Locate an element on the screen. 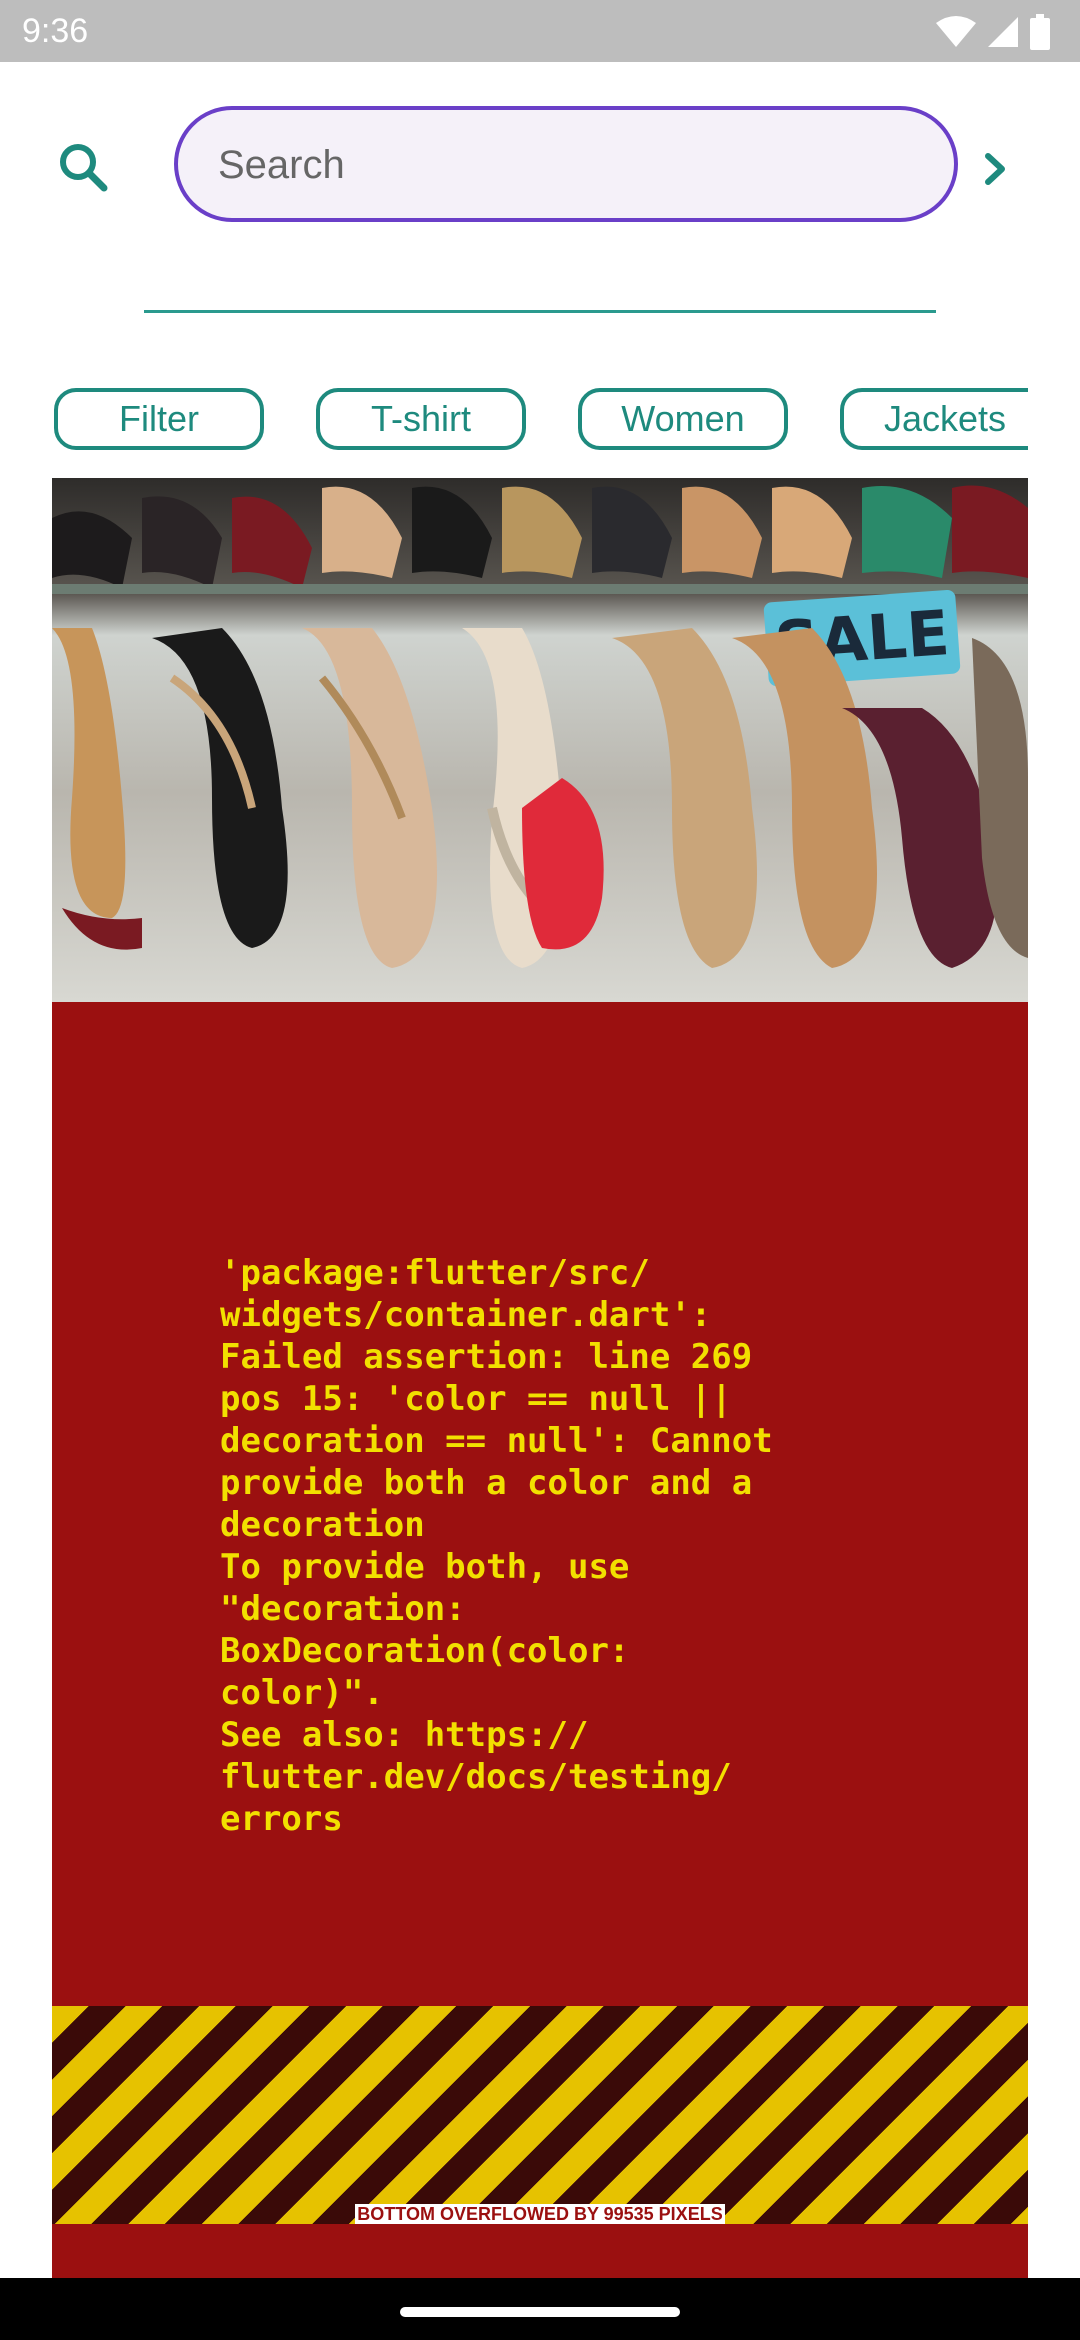 The width and height of the screenshot is (1080, 2340). status-time: 9:36 is located at coordinates (55, 31).